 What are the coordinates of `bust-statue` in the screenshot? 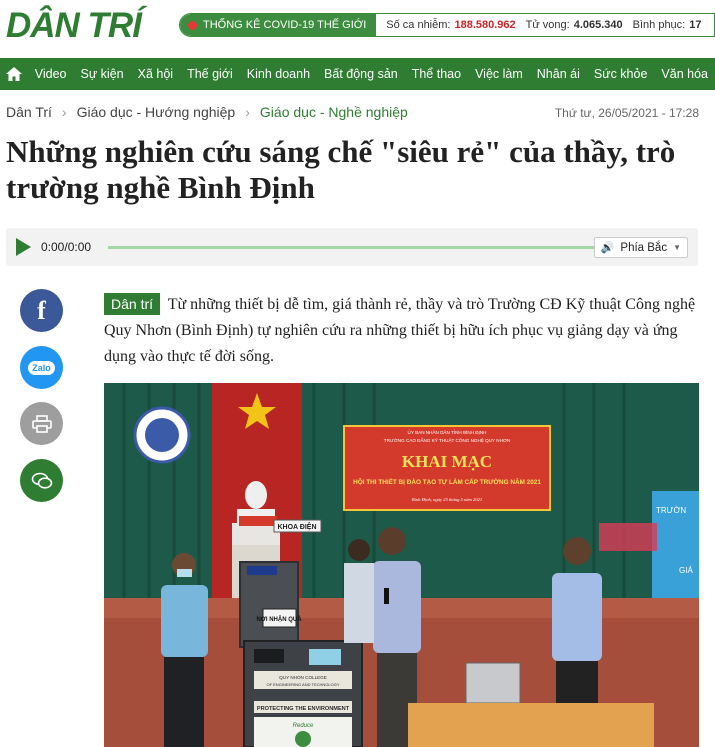 It's located at (256, 495).